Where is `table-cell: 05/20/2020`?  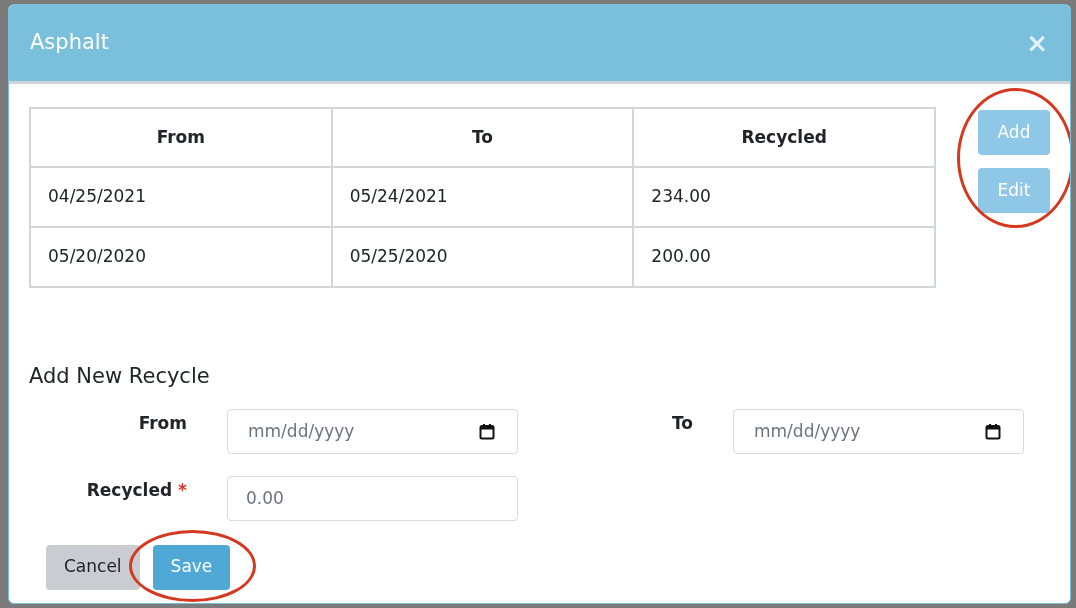 table-cell: 05/20/2020 is located at coordinates (181, 257).